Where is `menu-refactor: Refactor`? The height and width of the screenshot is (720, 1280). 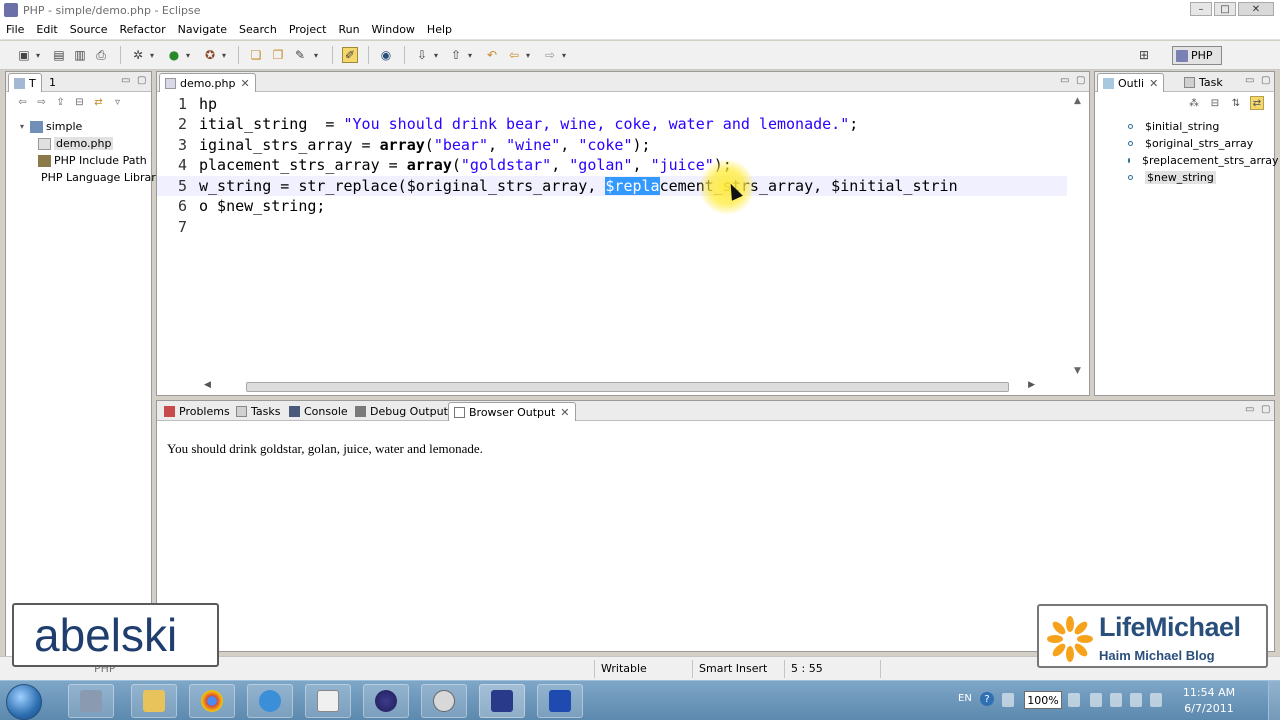
menu-refactor: Refactor is located at coordinates (143, 29).